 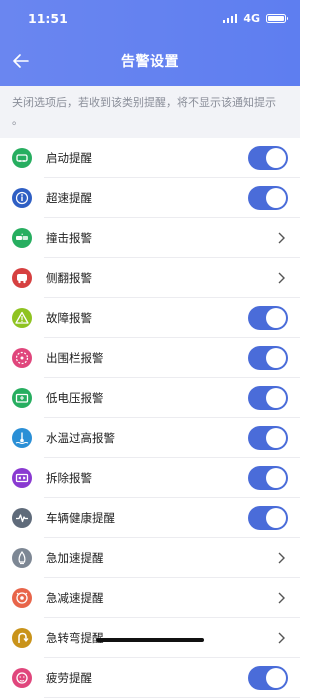 I want to click on page-title: 告警设置, so click(x=150, y=62).